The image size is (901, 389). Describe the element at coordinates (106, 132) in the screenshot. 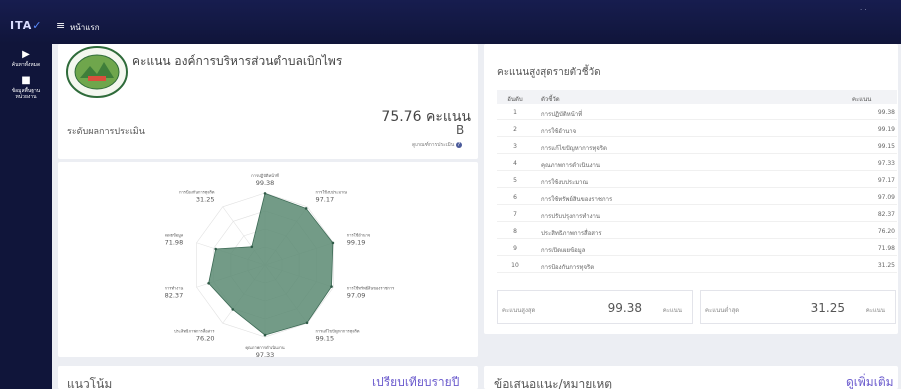

I see `evaluation-level-label: ระดับผลการประเมิน` at that location.